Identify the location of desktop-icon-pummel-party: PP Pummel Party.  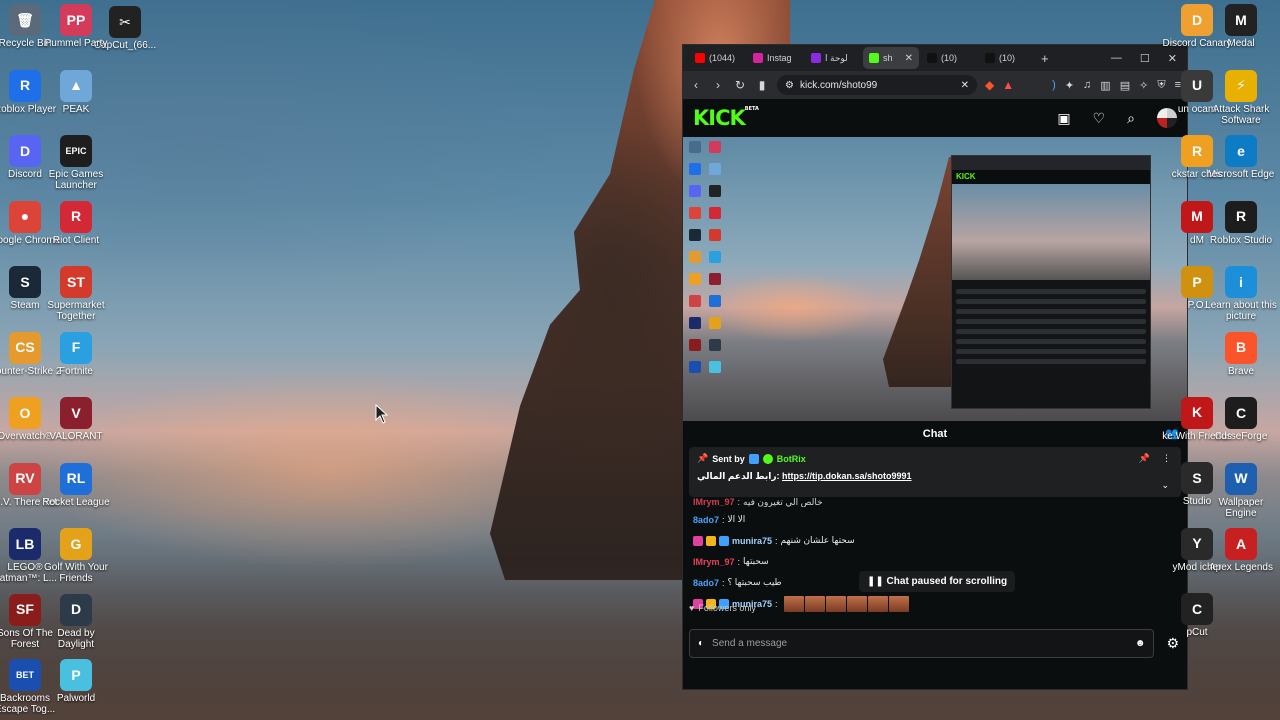
(76, 32).